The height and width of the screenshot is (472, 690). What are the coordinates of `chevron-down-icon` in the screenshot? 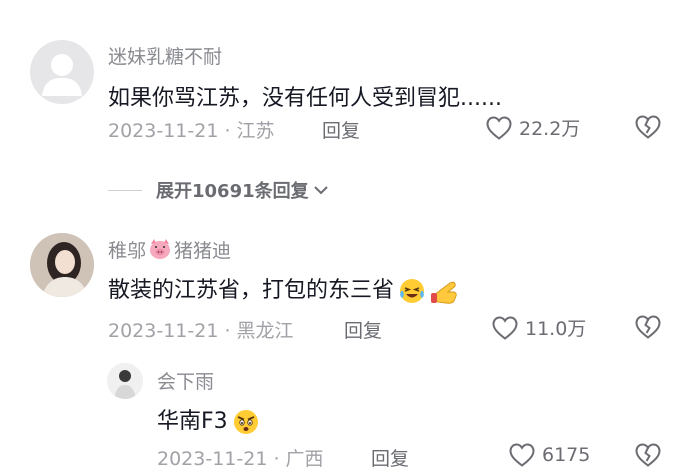 It's located at (320, 190).